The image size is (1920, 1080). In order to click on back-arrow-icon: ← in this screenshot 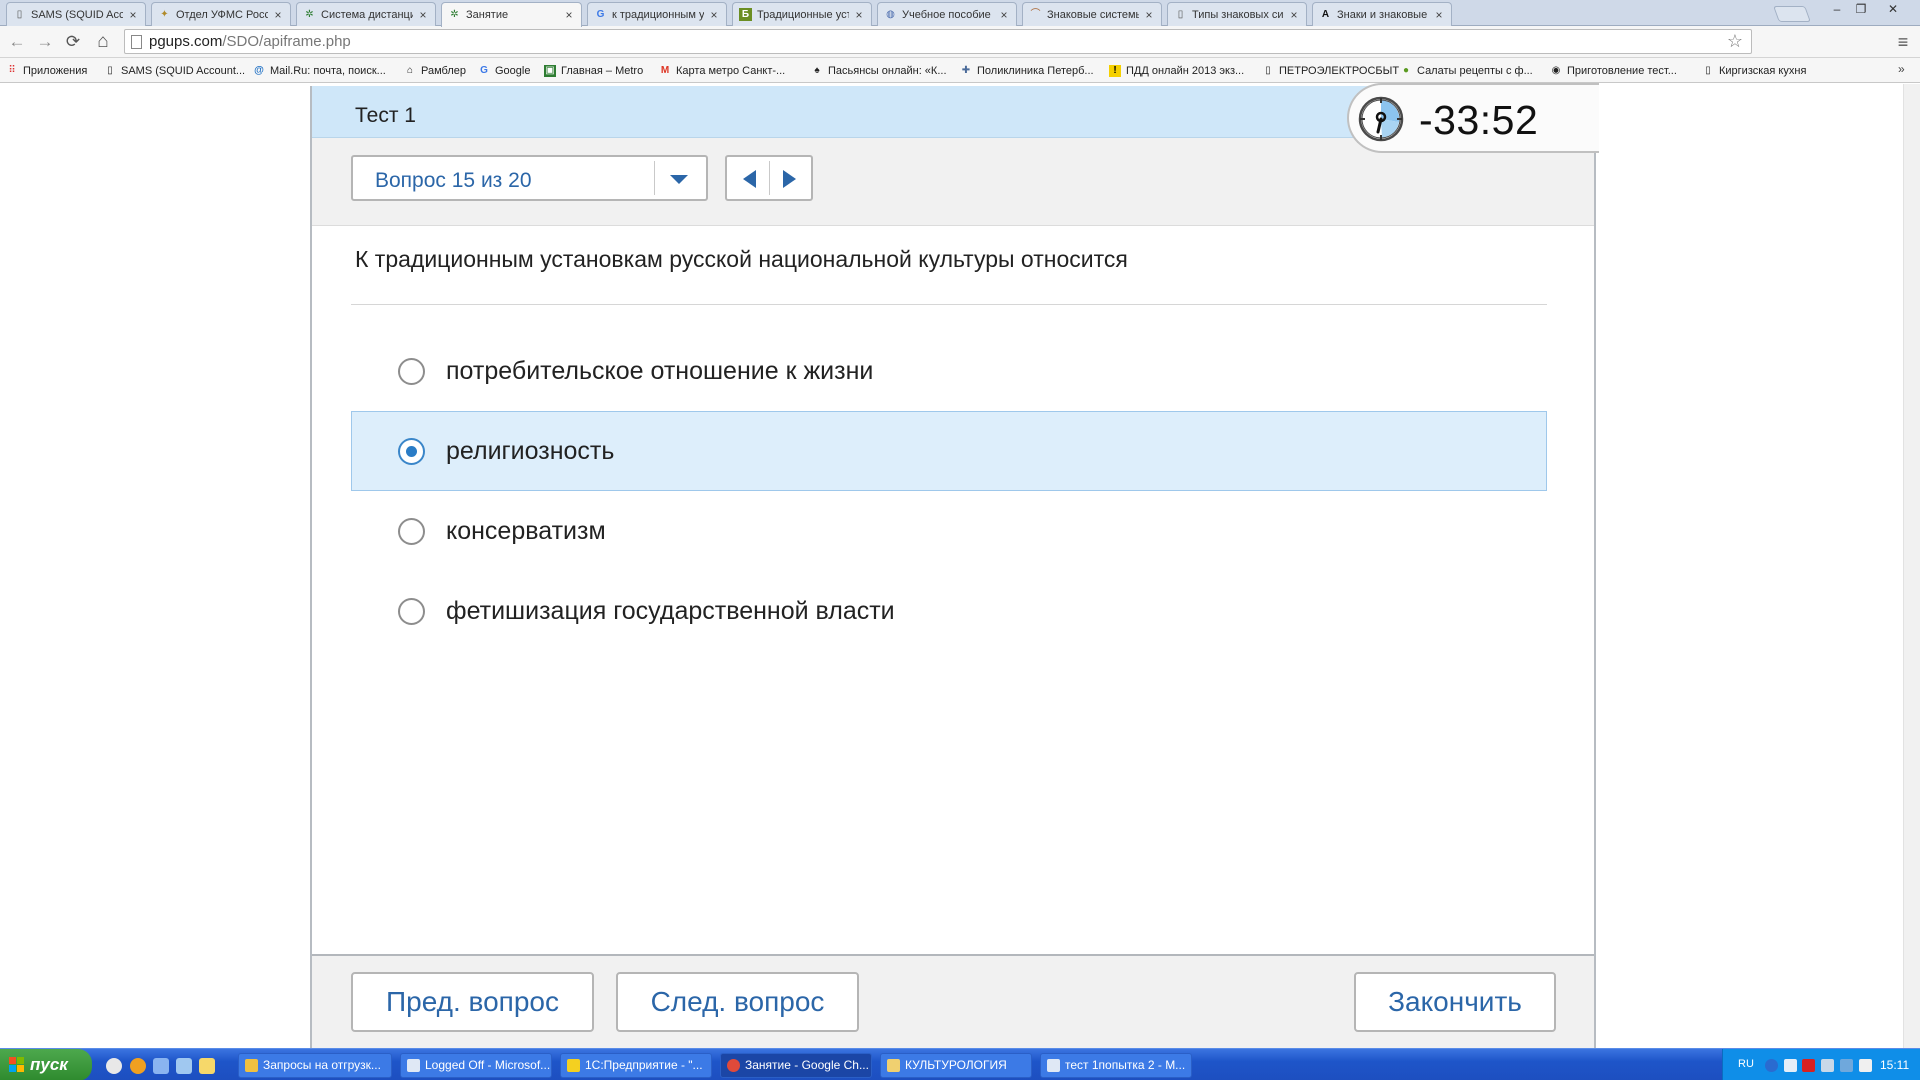, I will do `click(17, 42)`.